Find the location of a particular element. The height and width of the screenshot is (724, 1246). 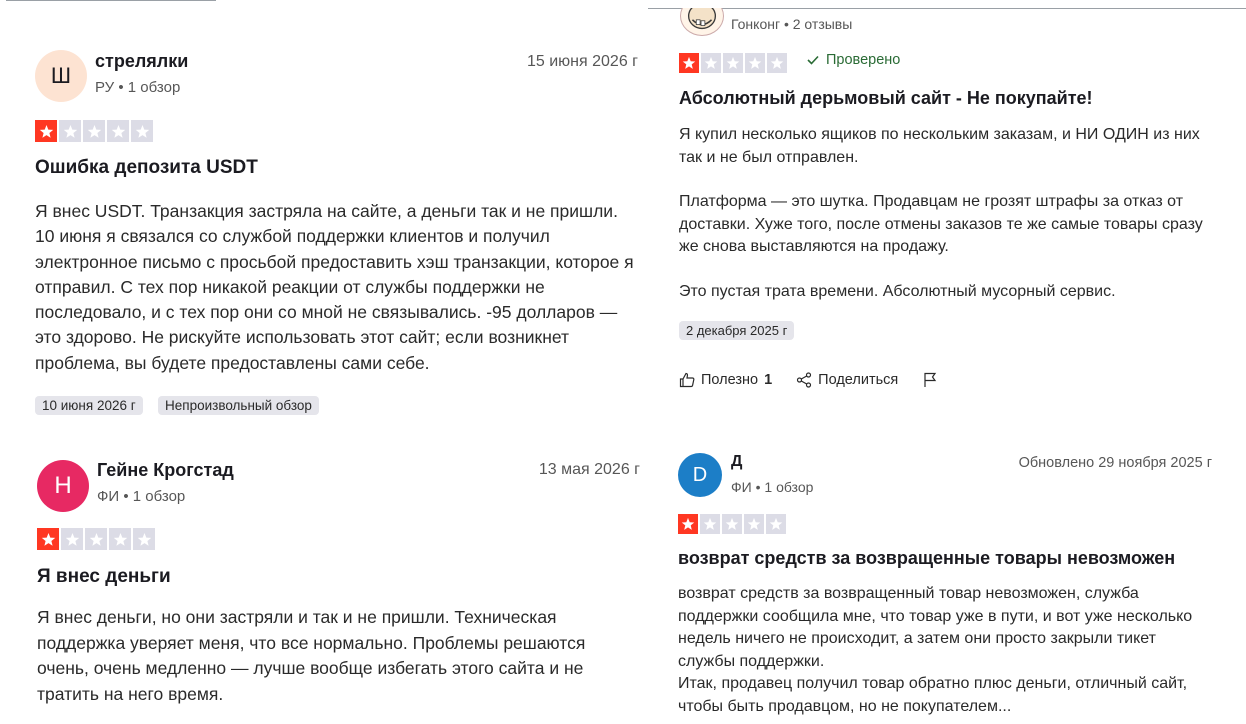

avatar: Н is located at coordinates (63, 486).